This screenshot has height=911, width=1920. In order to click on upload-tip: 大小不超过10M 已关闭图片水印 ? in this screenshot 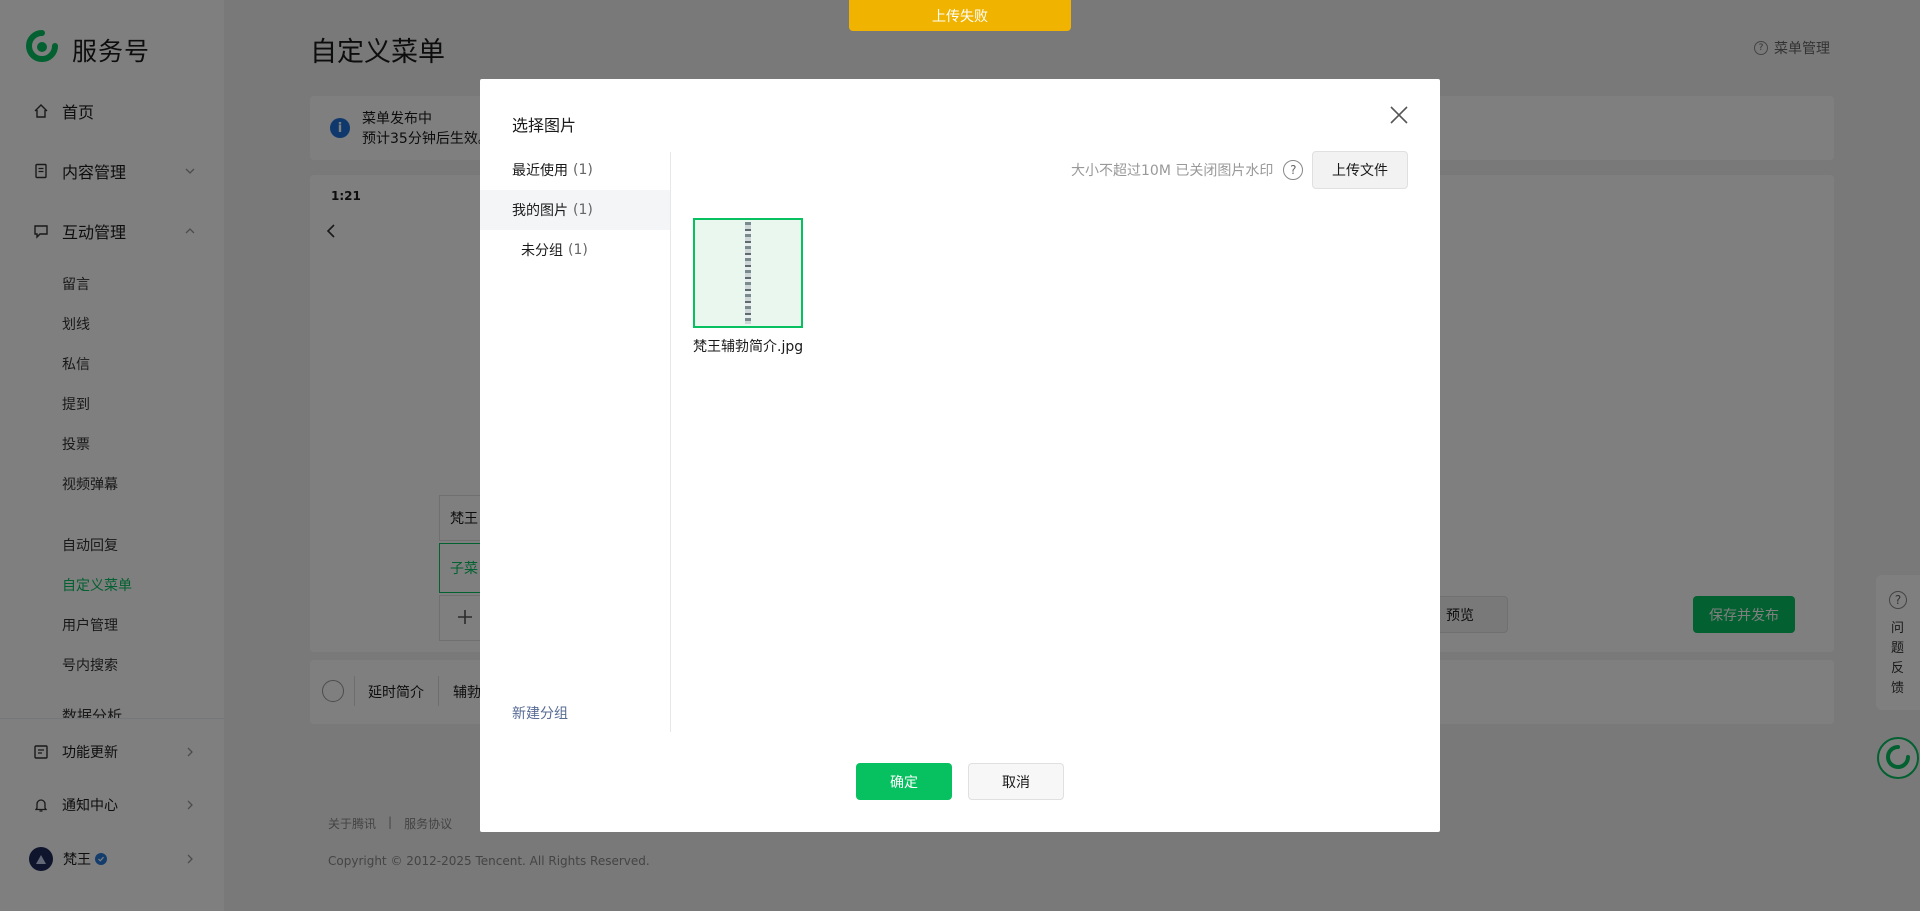, I will do `click(1187, 170)`.